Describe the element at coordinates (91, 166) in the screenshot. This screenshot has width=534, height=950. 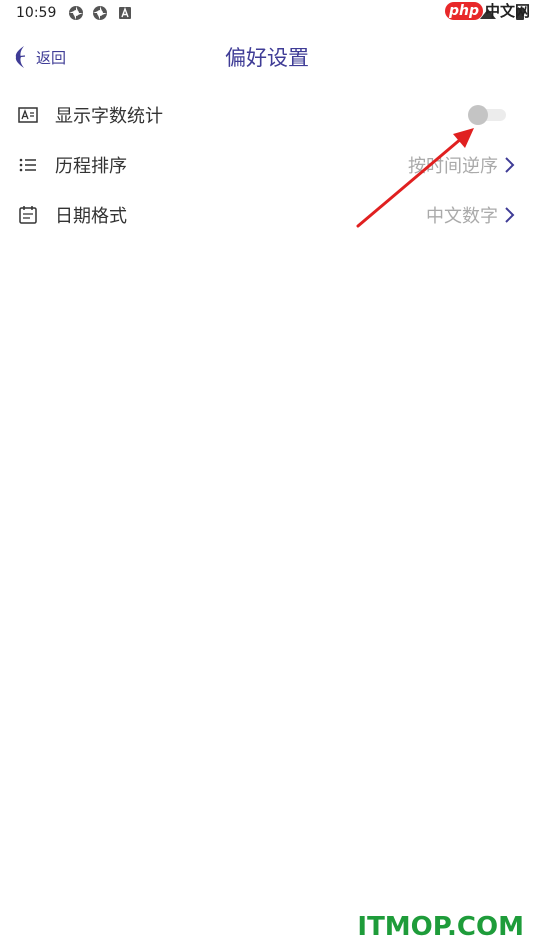
I see `setting-label: 历程排序` at that location.